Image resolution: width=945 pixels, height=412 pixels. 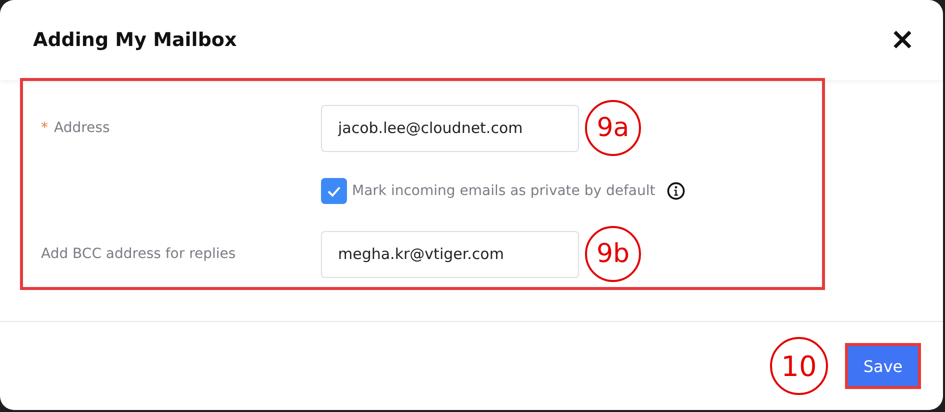 I want to click on dialog-title: Adding My Mailbox, so click(x=135, y=40).